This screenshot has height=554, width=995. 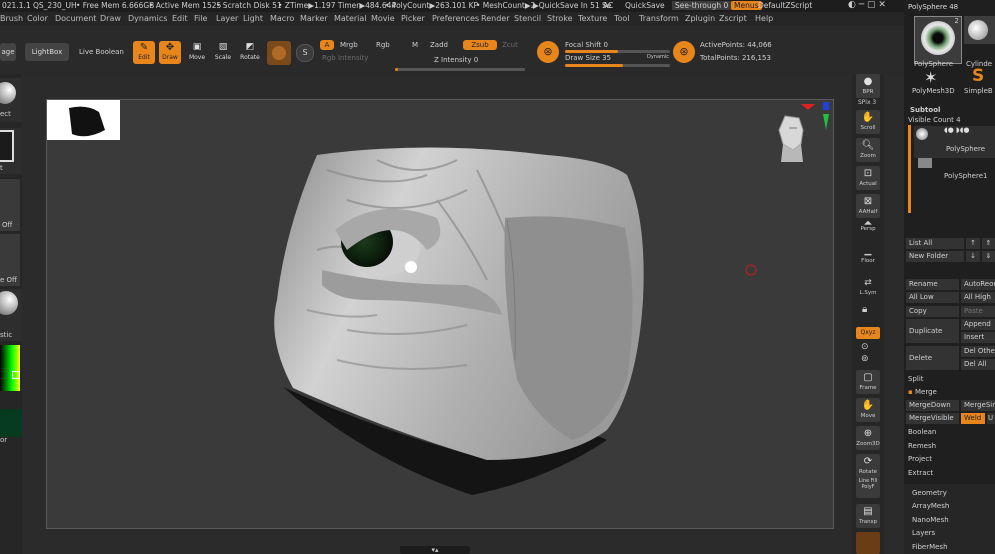 I want to click on merge-section: ▪ Merge, so click(x=922, y=392).